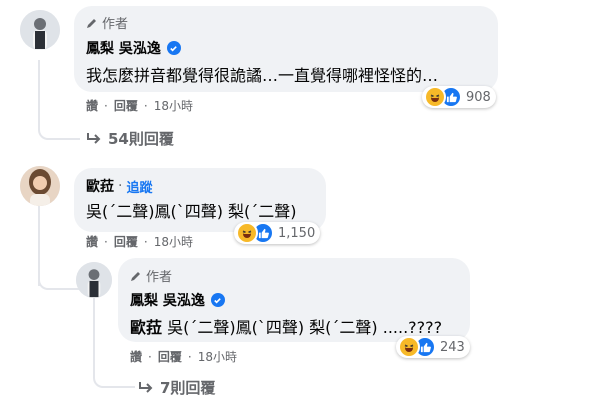 Image resolution: width=602 pixels, height=409 pixels. Describe the element at coordinates (433, 347) in the screenshot. I see `reaction-summary: 243` at that location.